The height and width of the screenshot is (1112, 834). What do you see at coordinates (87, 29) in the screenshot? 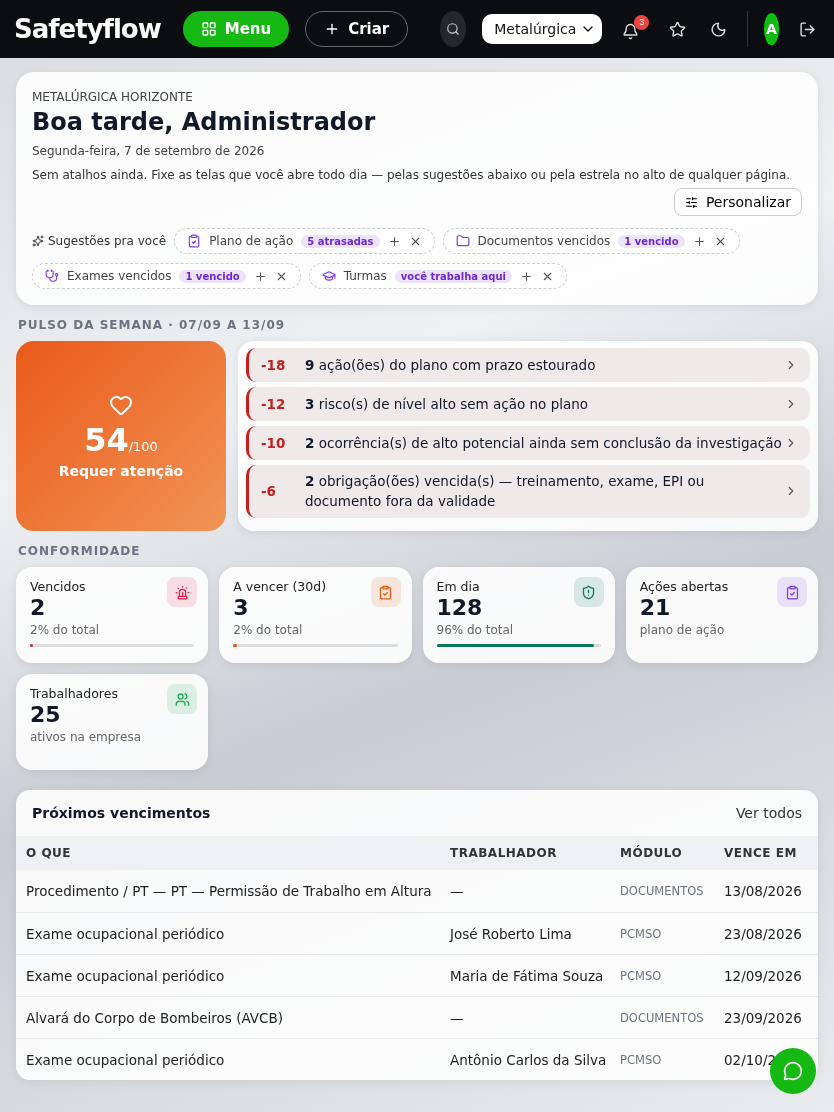
I see `logo: Safetyflow` at bounding box center [87, 29].